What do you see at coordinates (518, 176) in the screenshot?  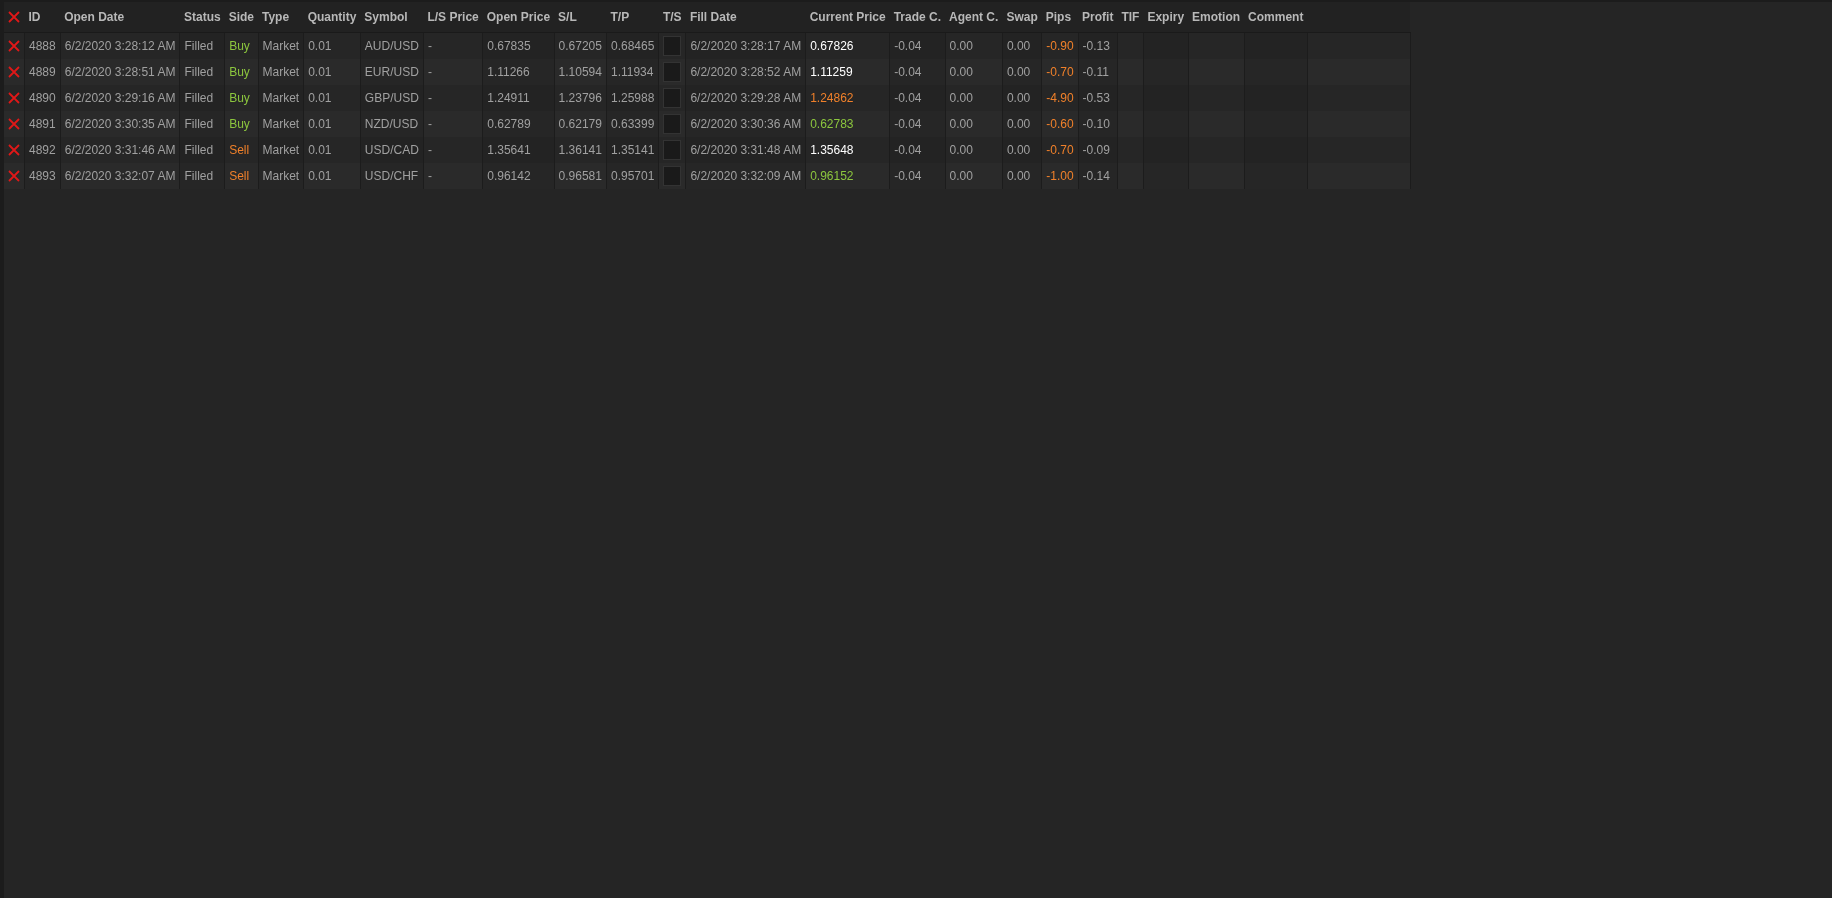 I see `table-cell: 0.96142` at bounding box center [518, 176].